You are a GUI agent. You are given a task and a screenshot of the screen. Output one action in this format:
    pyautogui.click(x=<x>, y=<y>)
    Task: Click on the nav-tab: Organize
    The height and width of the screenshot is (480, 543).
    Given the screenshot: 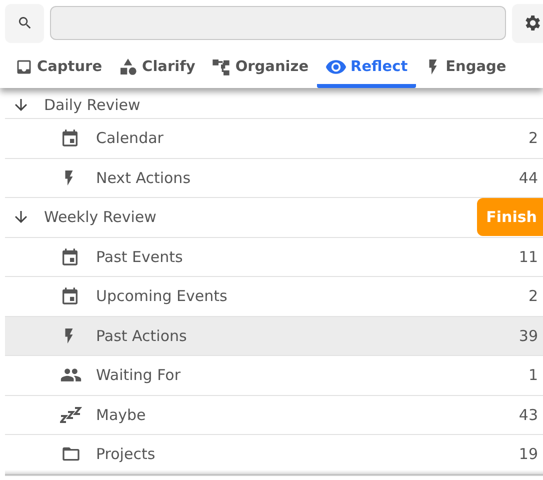 What is the action you would take?
    pyautogui.click(x=260, y=67)
    